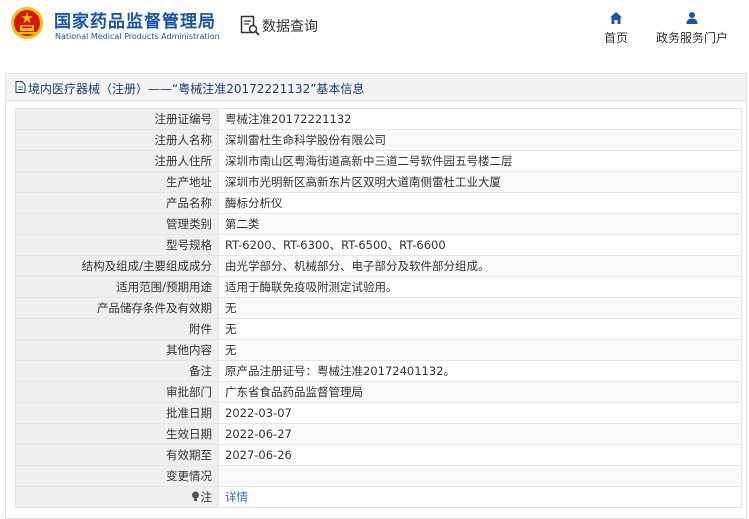 Image resolution: width=749 pixels, height=519 pixels. What do you see at coordinates (363, 182) in the screenshot?
I see `field-value-text: 深圳市光明新区高新东片区双明大道南侧雷杜工业大厦` at bounding box center [363, 182].